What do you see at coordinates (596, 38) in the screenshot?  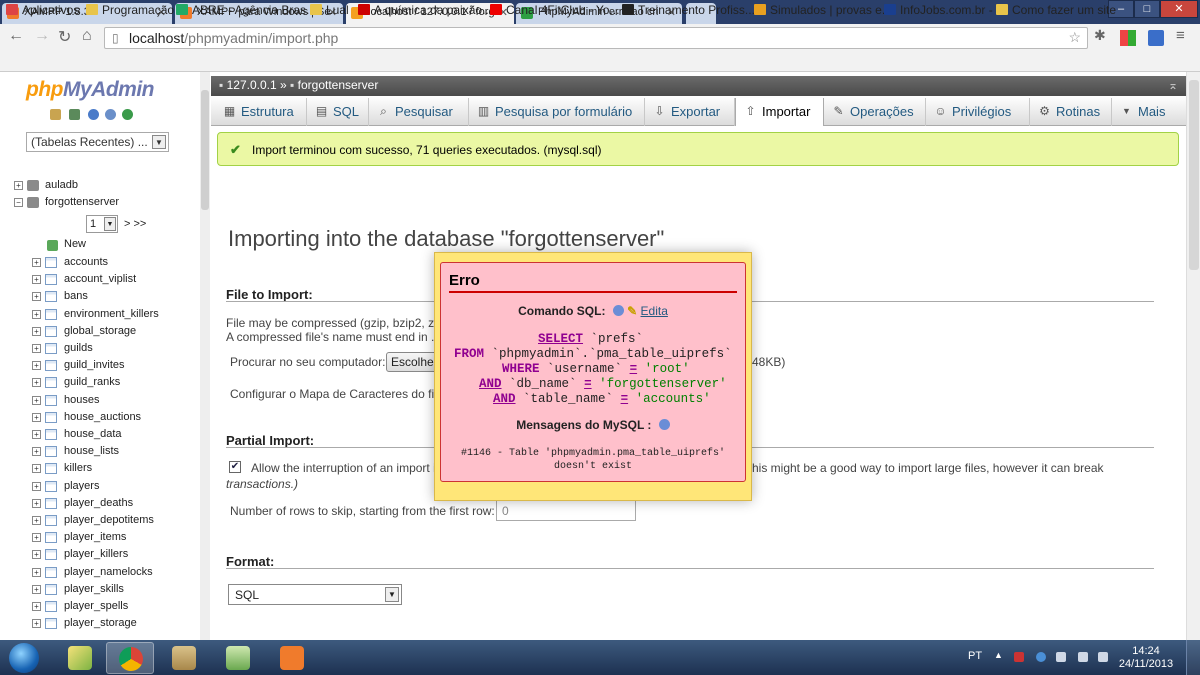 I see `address-bar: ▯ localhost/phpmyadmin/import.php ☆` at bounding box center [596, 38].